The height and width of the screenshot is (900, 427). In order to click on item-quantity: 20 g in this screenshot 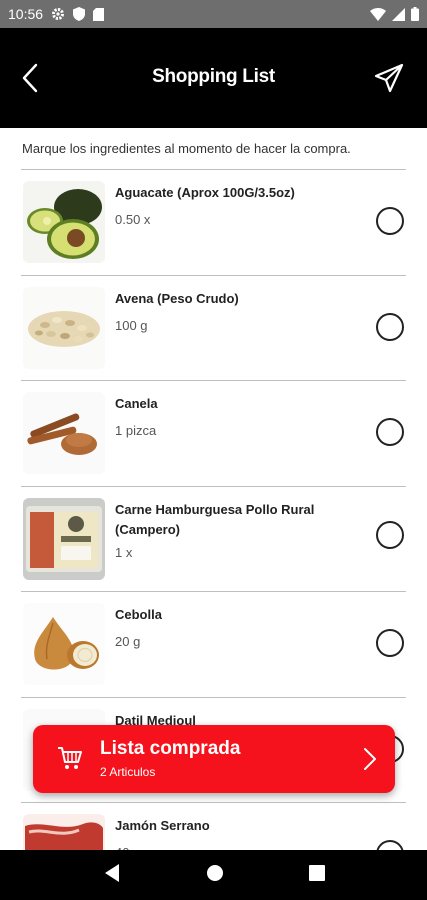, I will do `click(128, 641)`.